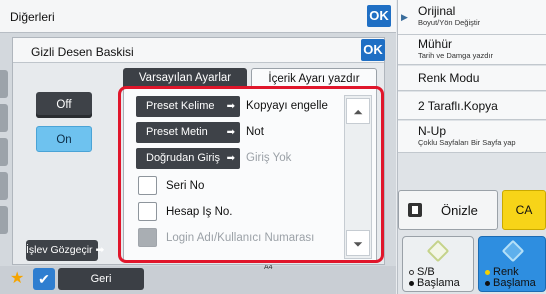 This screenshot has width=546, height=294. I want to click on paper-size-label: A4, so click(268, 267).